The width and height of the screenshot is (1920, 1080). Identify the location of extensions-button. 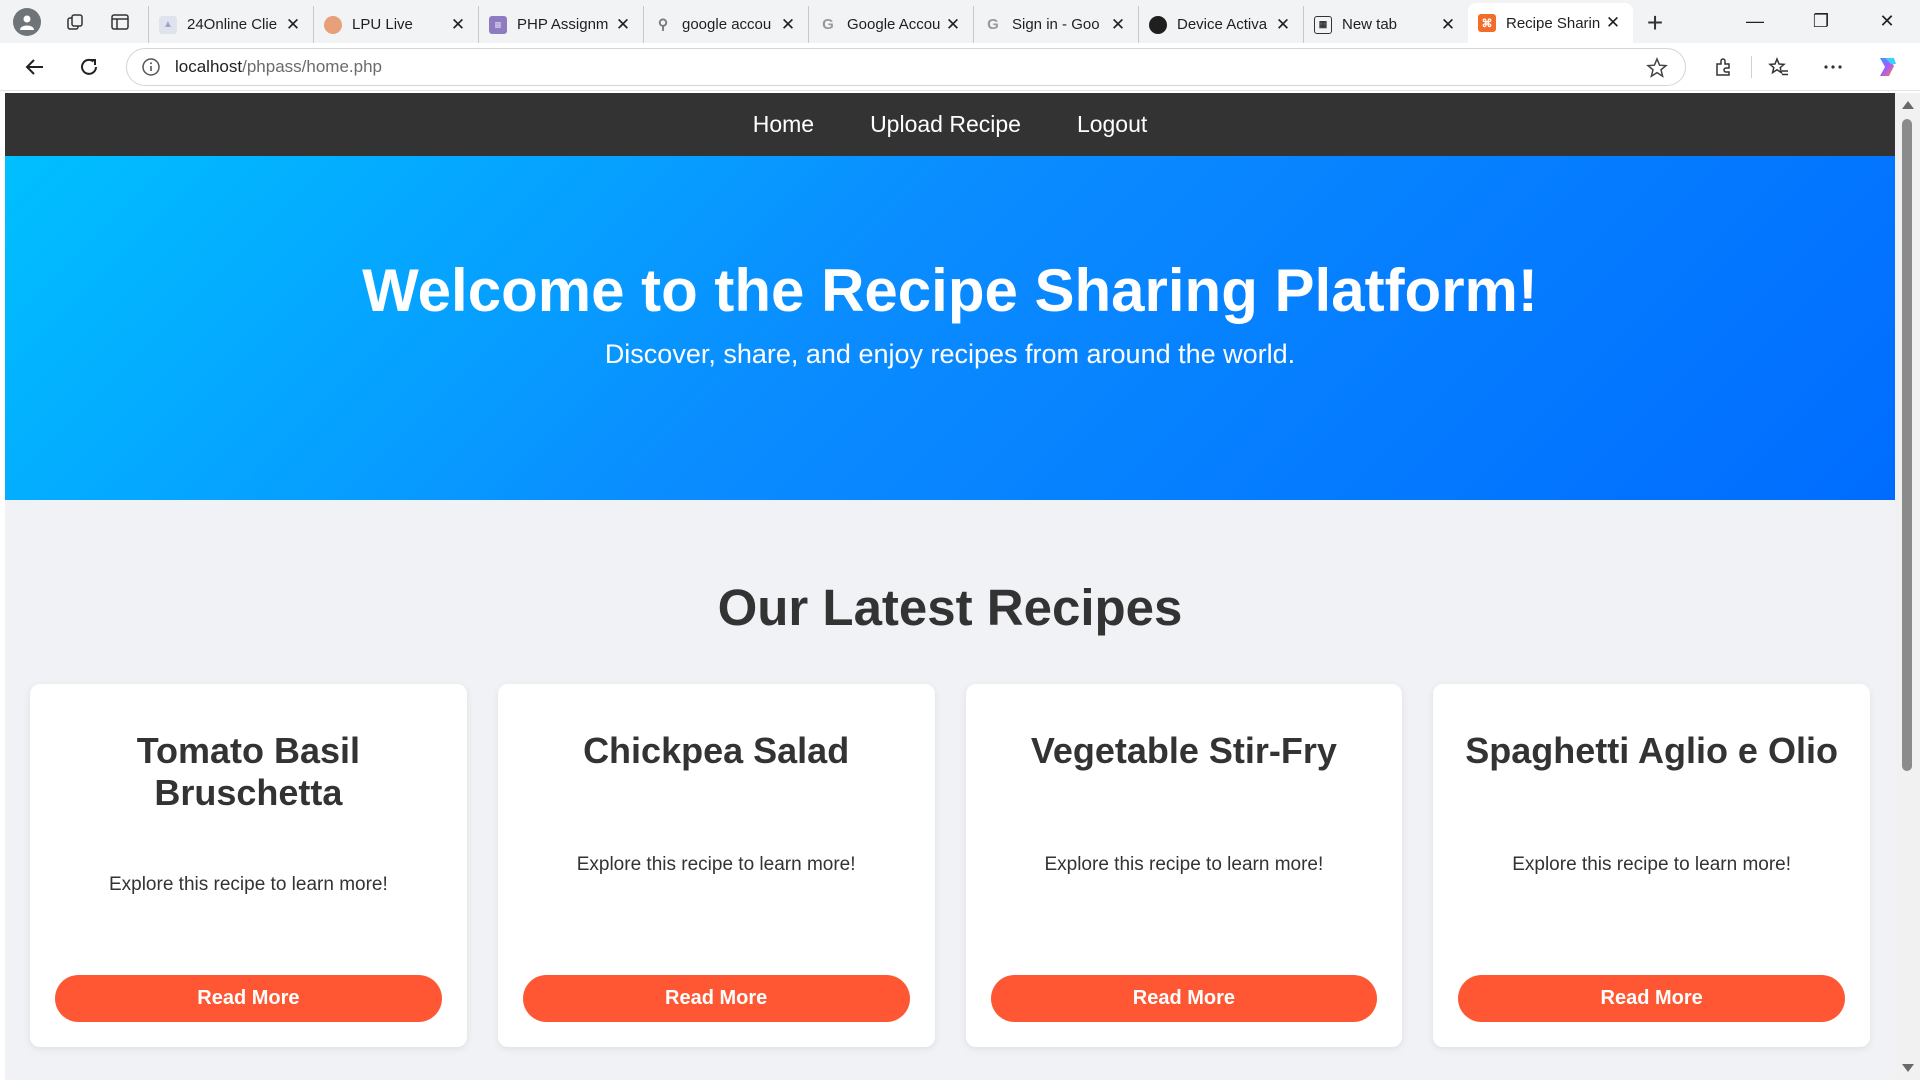
(1724, 67).